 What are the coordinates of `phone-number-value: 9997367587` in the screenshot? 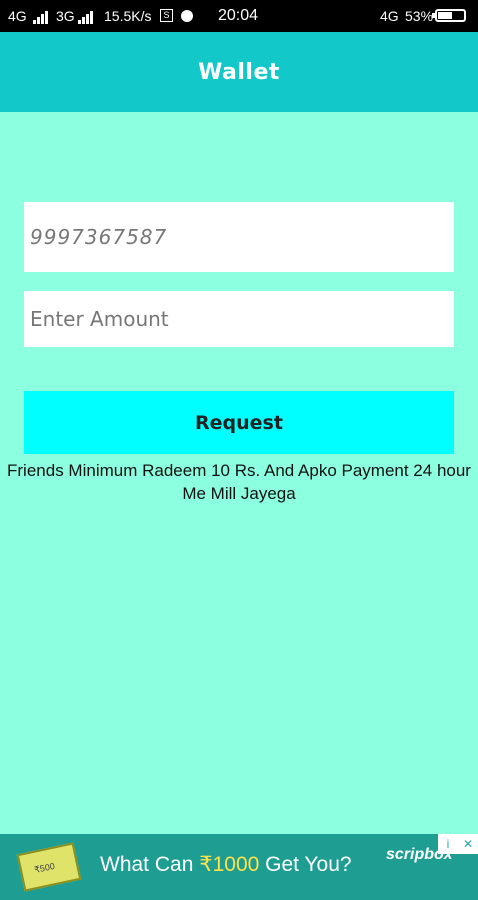 It's located at (99, 237).